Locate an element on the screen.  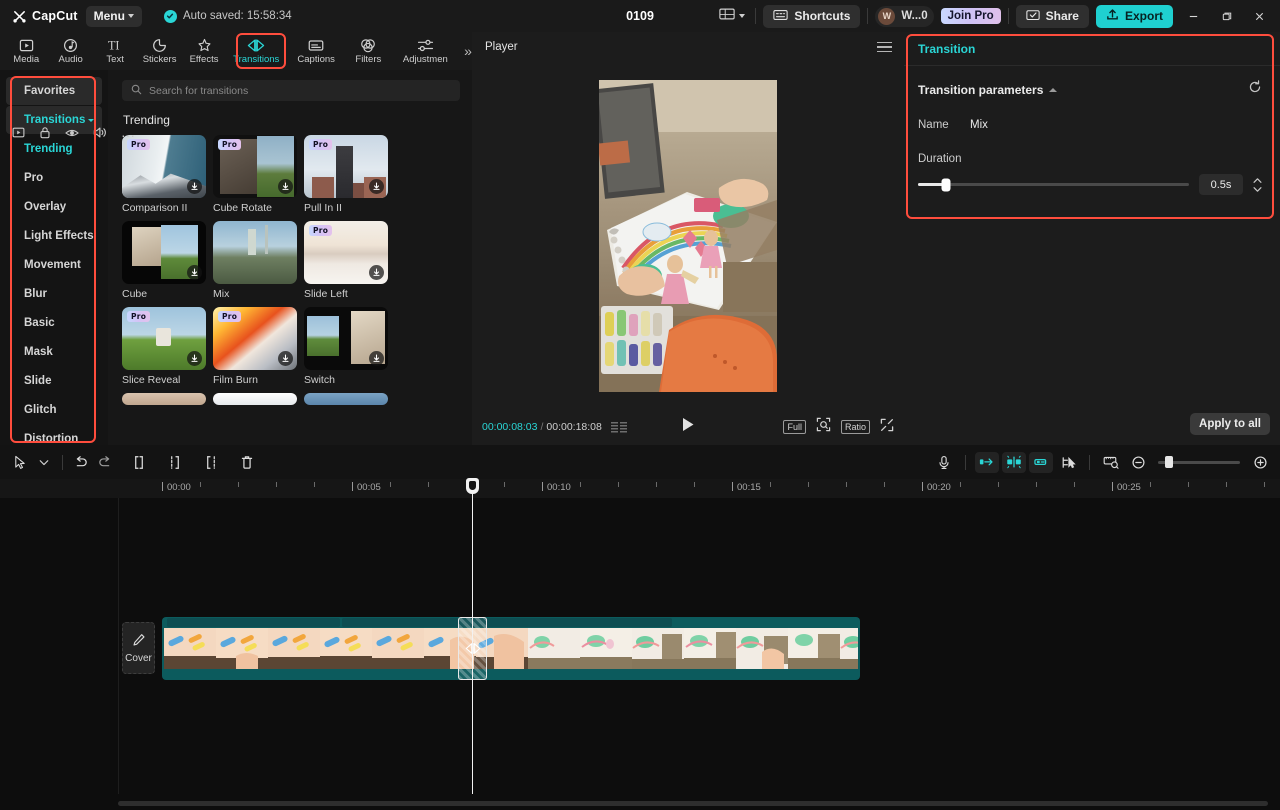
hamburger-icon is located at coordinates (884, 47).